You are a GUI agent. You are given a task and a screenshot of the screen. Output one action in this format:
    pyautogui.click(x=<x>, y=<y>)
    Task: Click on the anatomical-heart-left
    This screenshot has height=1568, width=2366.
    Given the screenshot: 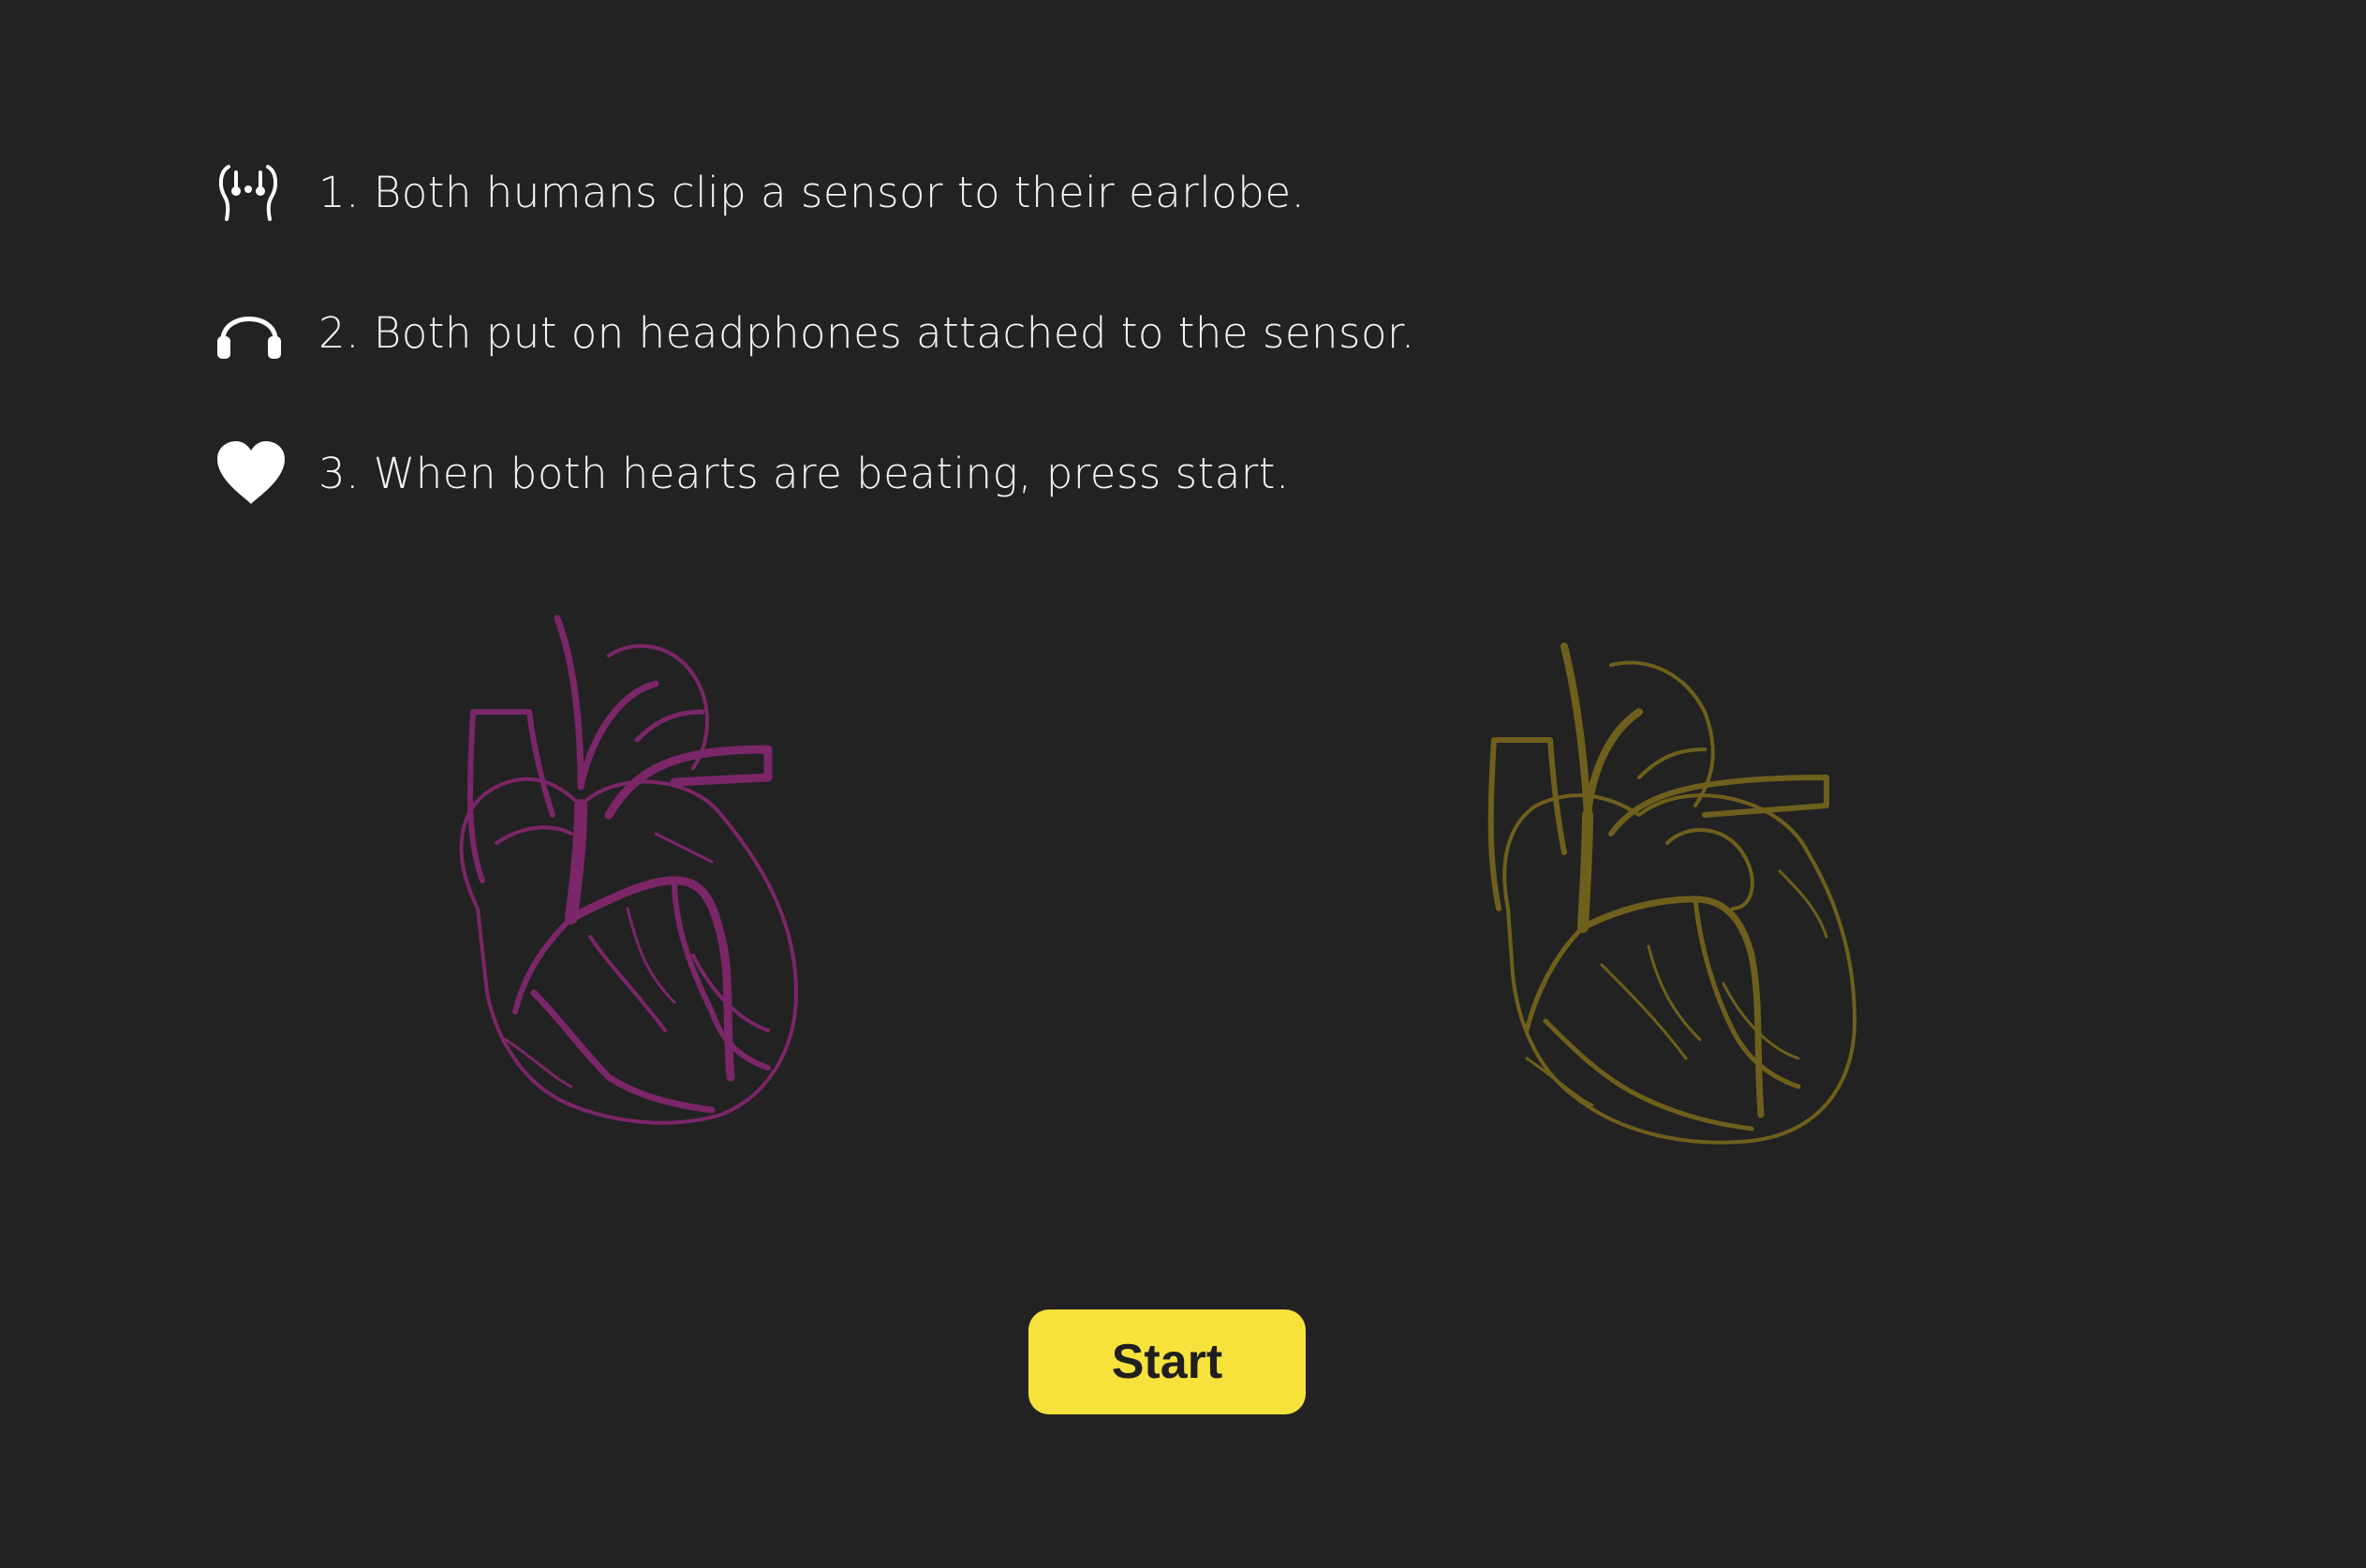 What is the action you would take?
    pyautogui.click(x=628, y=869)
    